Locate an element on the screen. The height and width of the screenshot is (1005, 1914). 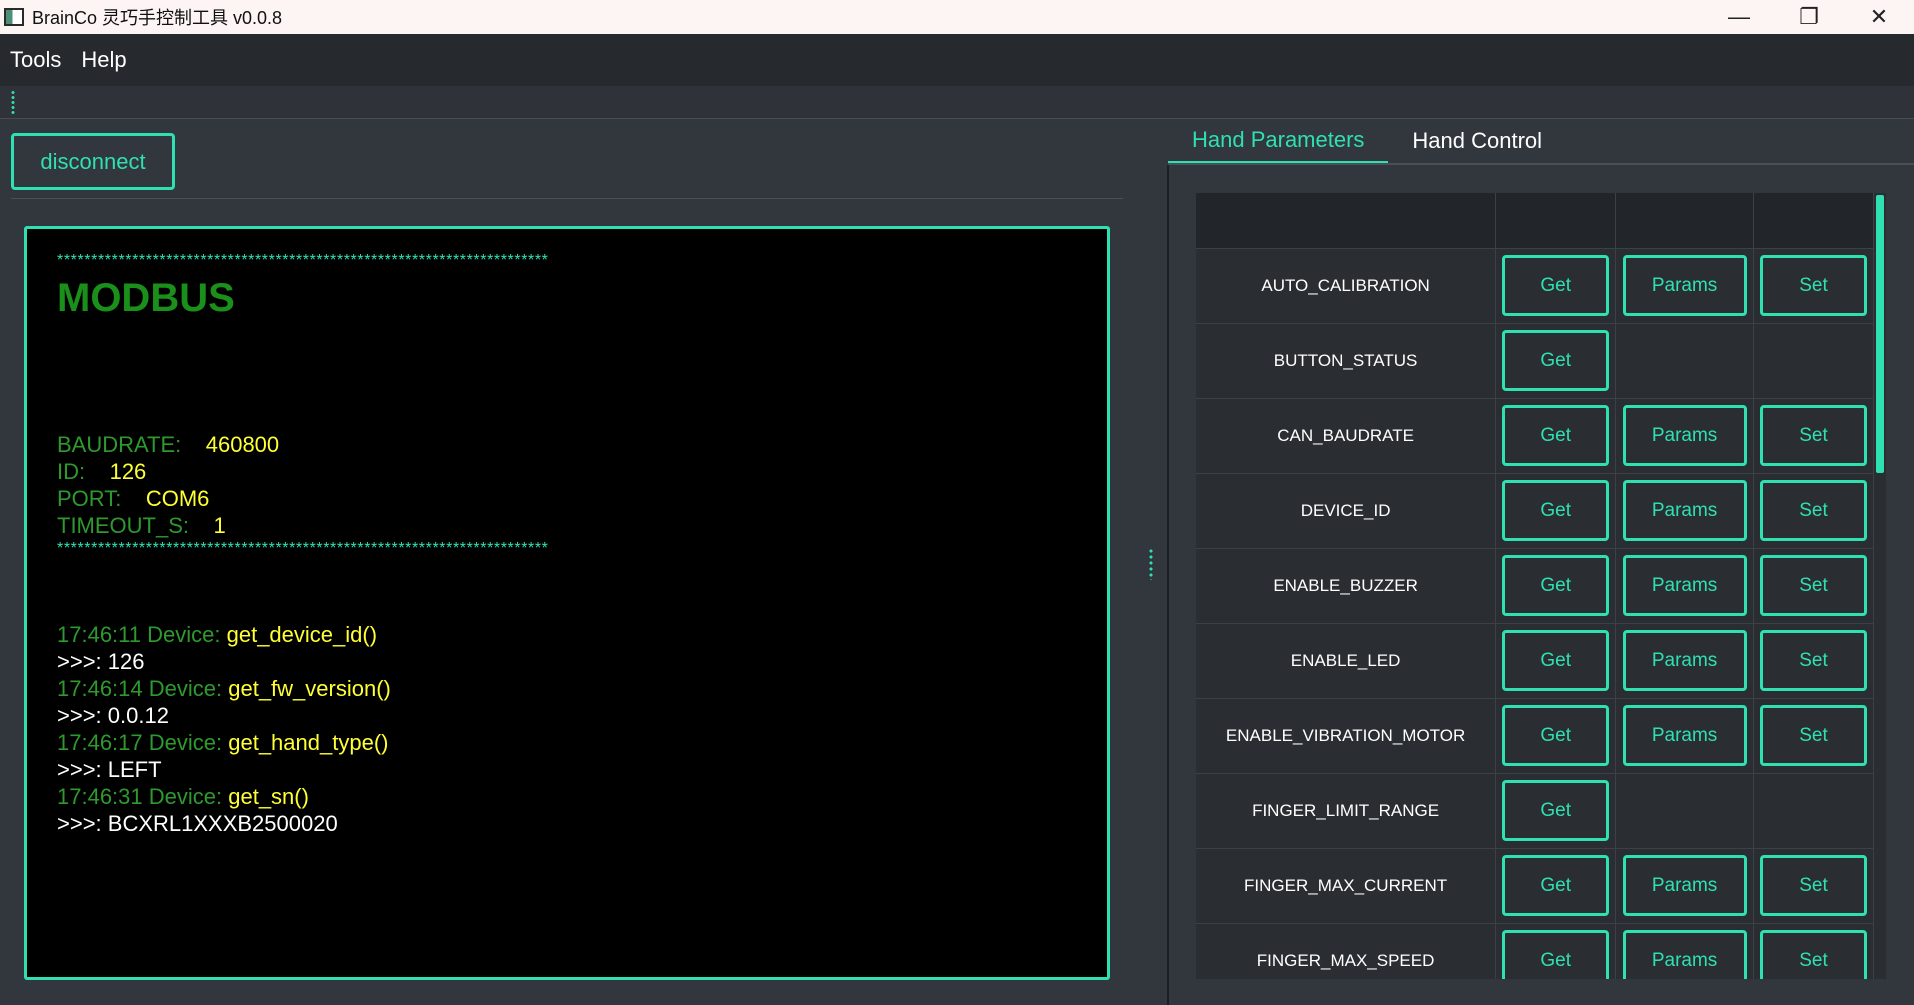
restore-icon: ❐ is located at coordinates (1809, 17).